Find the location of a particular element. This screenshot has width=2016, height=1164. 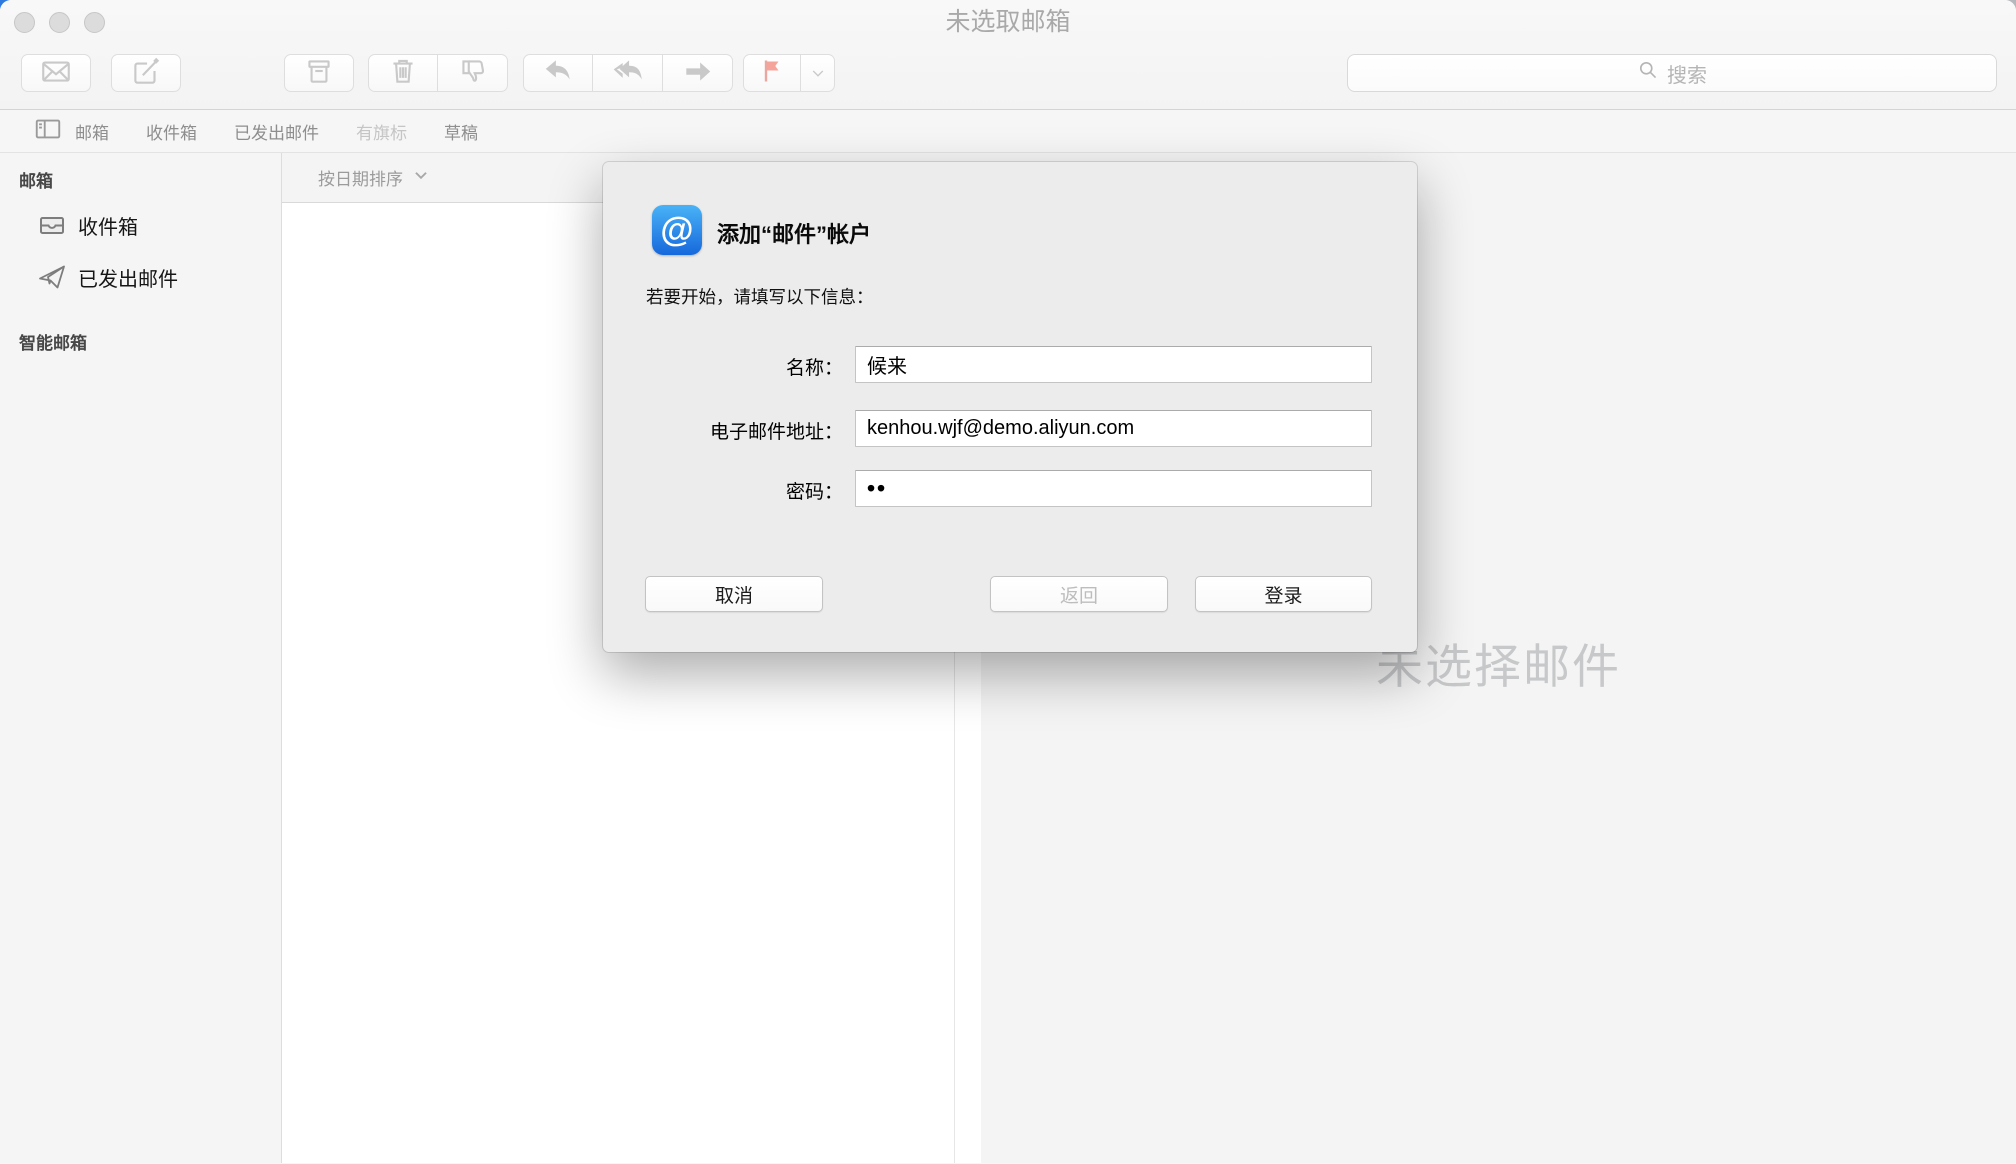

sidebar-item-inbox: 收件箱 is located at coordinates (158, 225).